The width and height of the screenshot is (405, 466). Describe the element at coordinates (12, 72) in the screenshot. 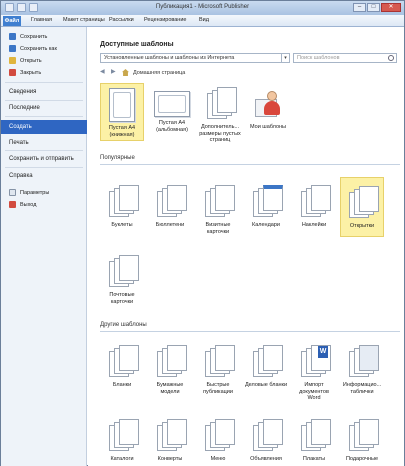

I see `close-document-icon` at that location.